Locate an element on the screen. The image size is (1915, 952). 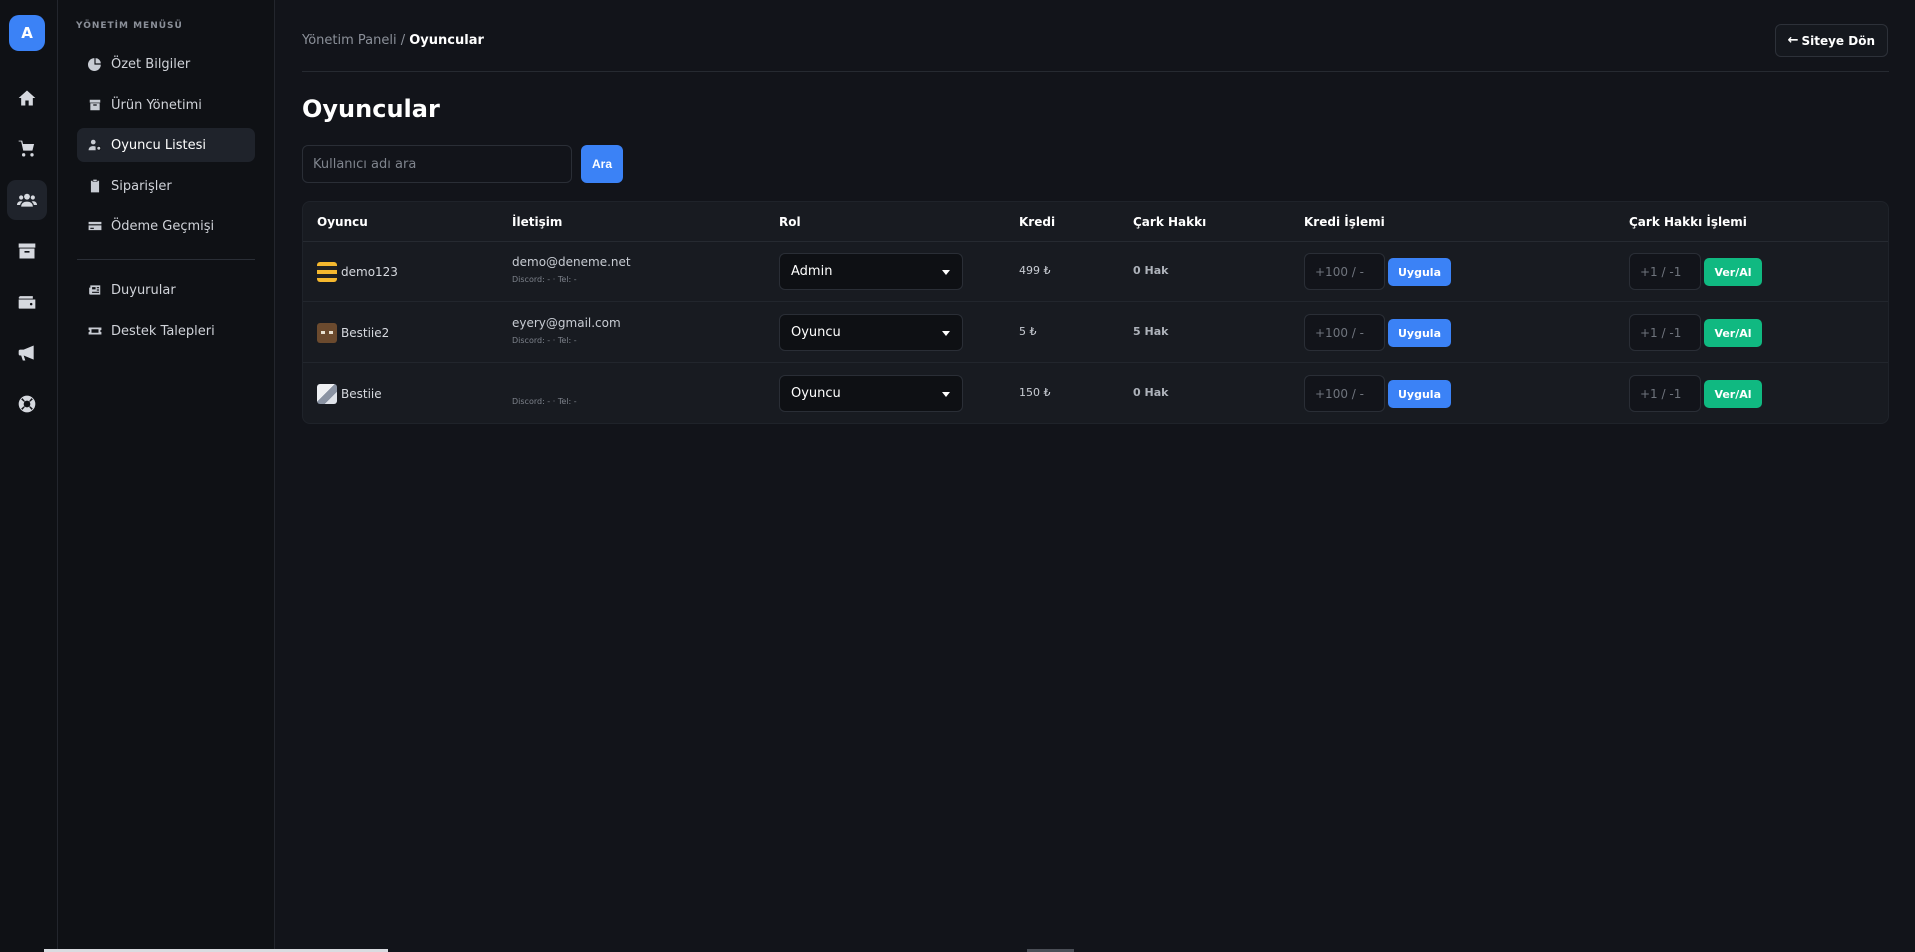
sidebar-item-odeme-gecmisi: Ödeme Geçmişi is located at coordinates (166, 226).